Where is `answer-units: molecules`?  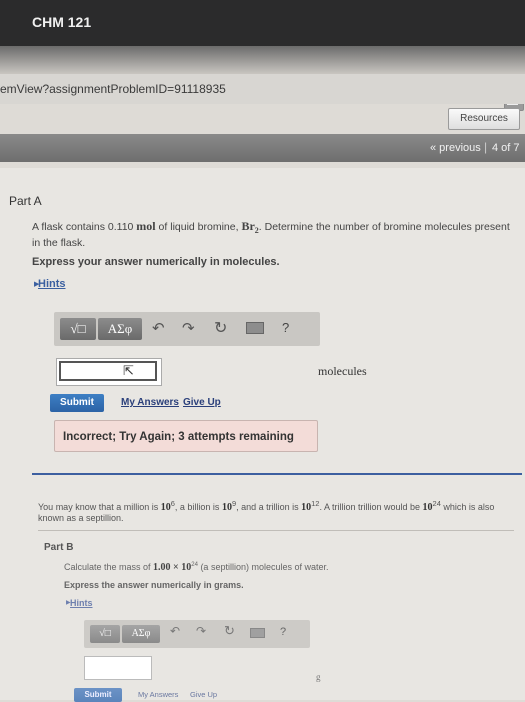 answer-units: molecules is located at coordinates (342, 371).